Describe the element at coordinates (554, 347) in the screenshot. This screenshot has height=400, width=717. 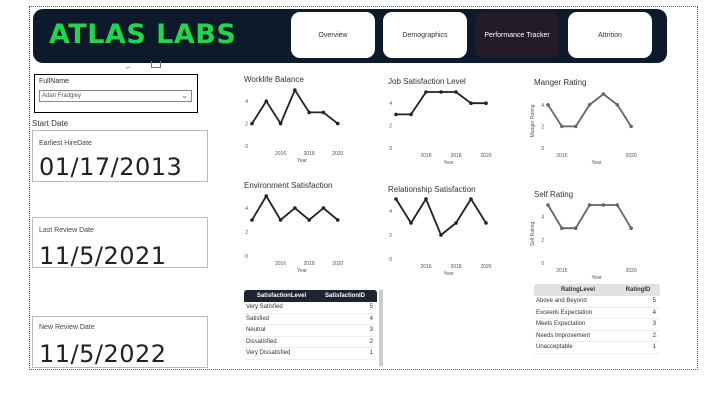
I see `table-cell: Unacceptable` at that location.